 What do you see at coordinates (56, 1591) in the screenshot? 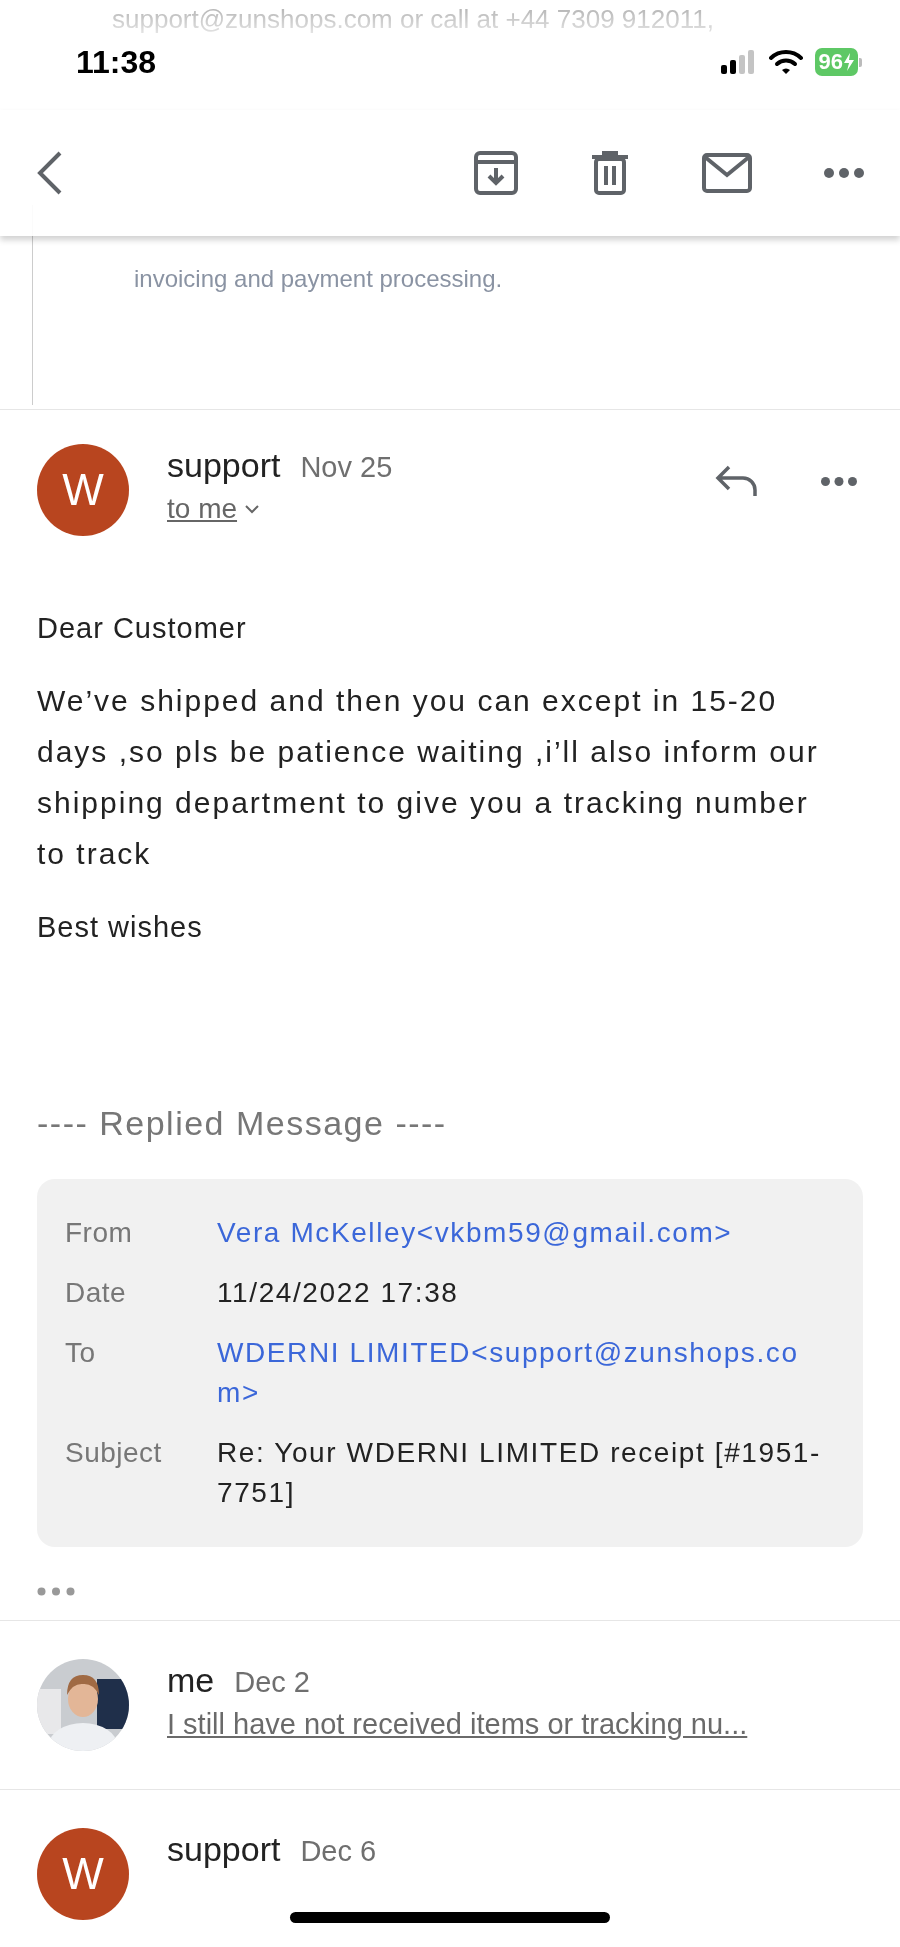
I see `show-trimmed-icon` at bounding box center [56, 1591].